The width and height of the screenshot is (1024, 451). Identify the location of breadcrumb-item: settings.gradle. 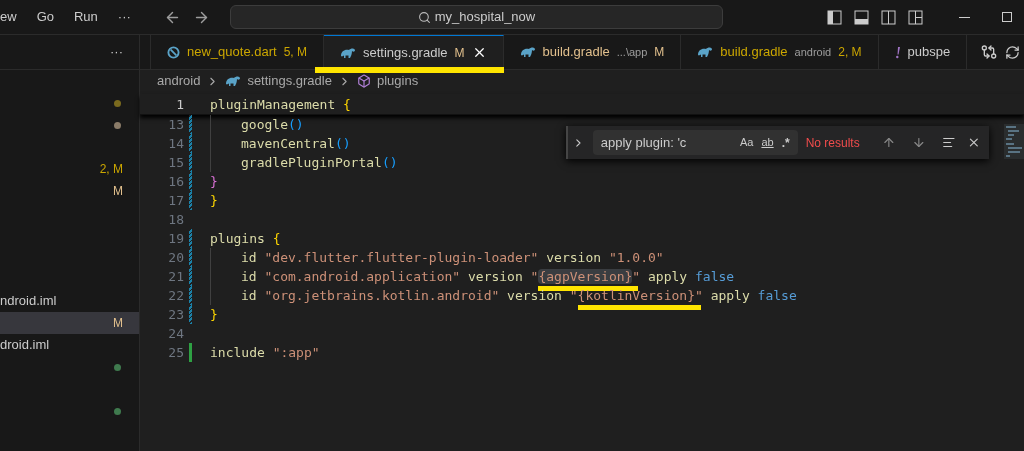
(289, 81).